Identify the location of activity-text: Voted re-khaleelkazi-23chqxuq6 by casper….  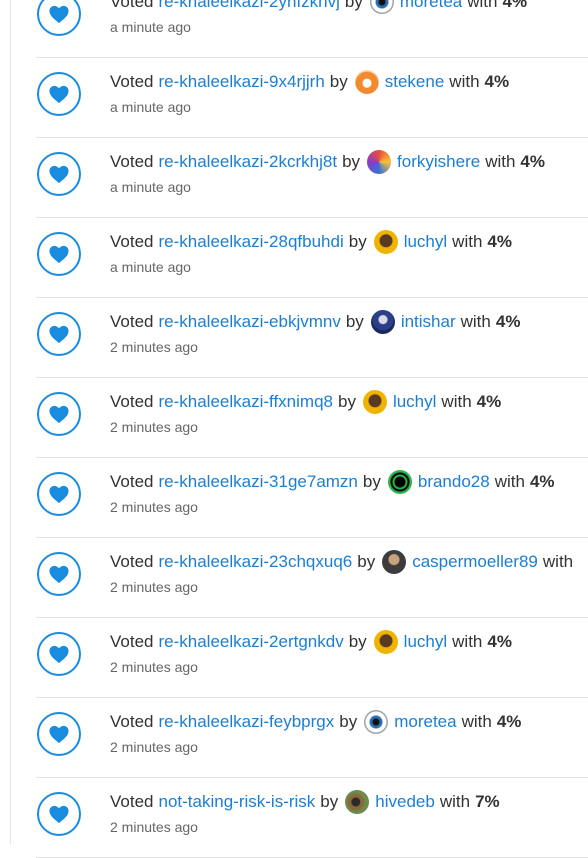
(341, 562).